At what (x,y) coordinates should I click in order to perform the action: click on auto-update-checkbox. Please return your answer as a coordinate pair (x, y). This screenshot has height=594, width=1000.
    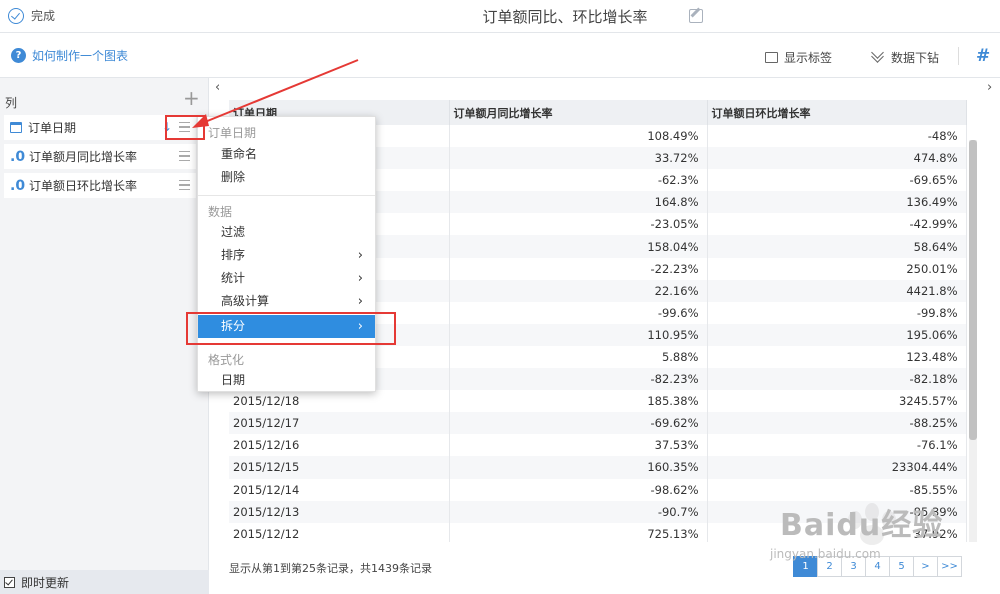
    Looking at the image, I should click on (9, 582).